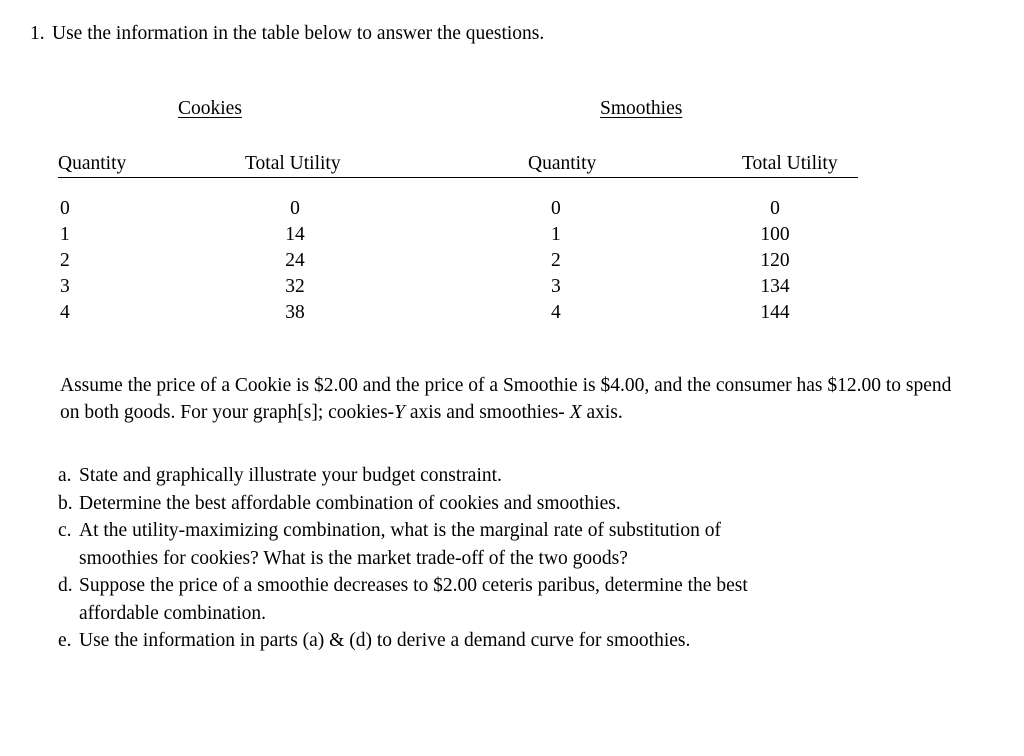 The image size is (1024, 756). What do you see at coordinates (556, 234) in the screenshot?
I see `cell-smoothies-quantity: 1` at bounding box center [556, 234].